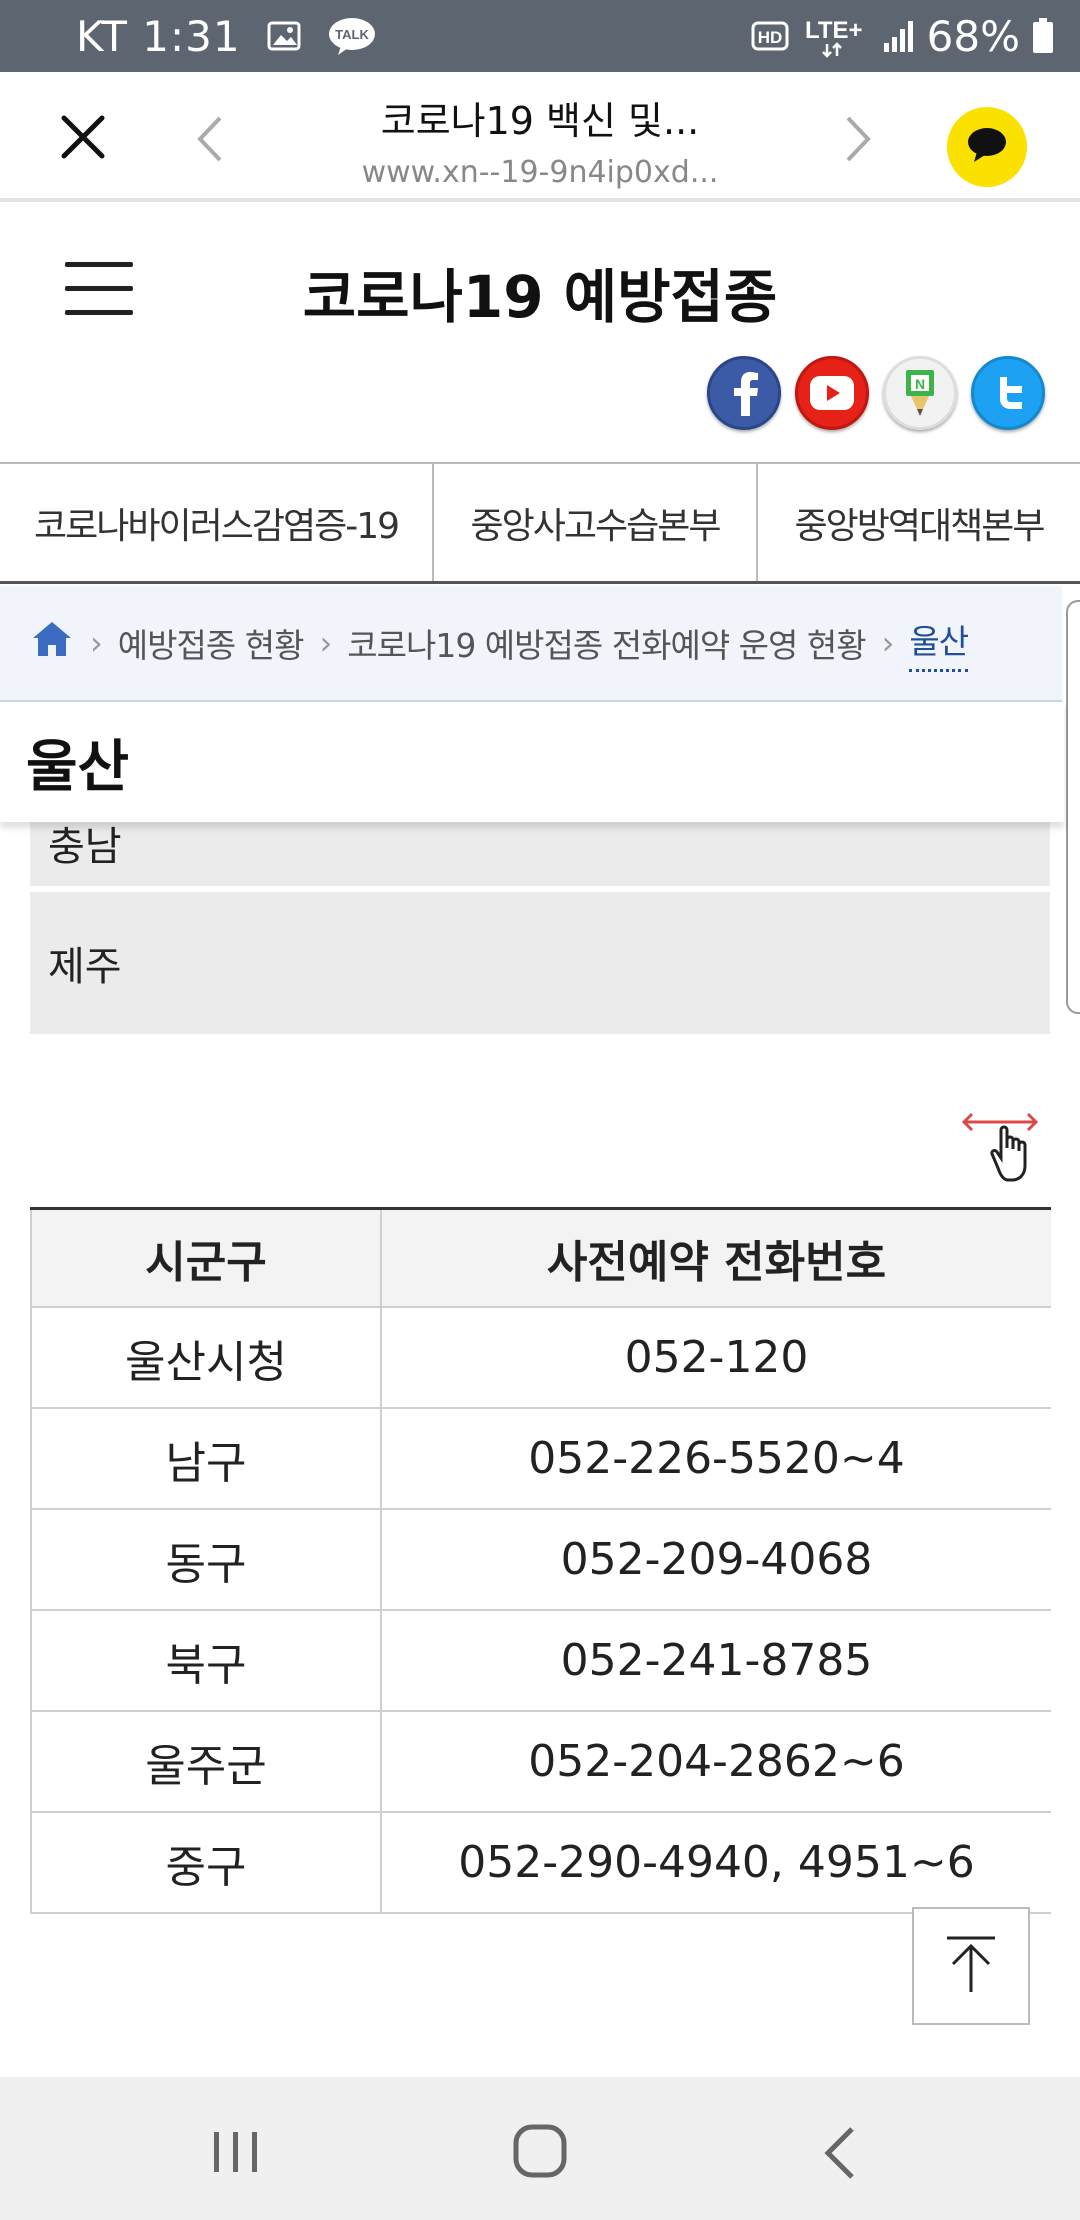 This screenshot has height=2220, width=1080. I want to click on table-row: 중구 052-290-4940, 4951~6, so click(540, 1862).